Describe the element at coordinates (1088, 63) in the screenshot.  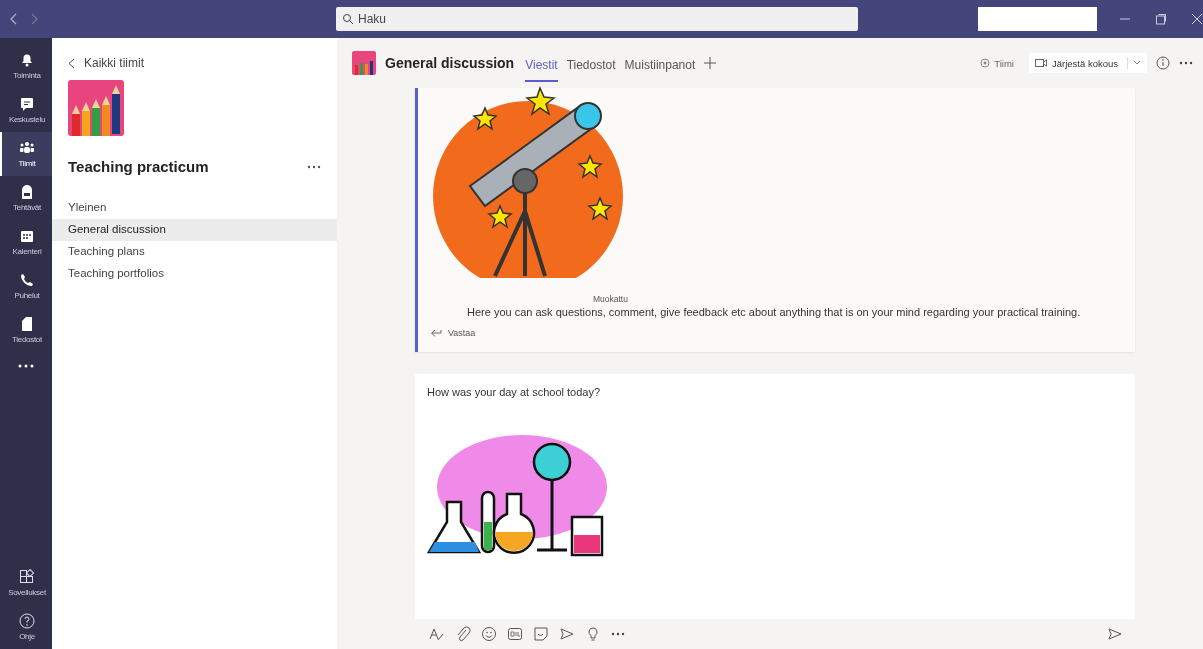
I see `meet-button: Järjestä kokous` at that location.